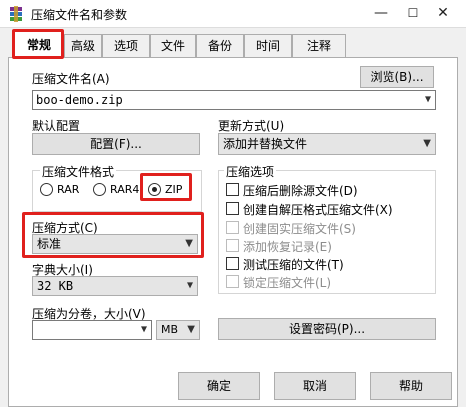 Image resolution: width=466 pixels, height=407 pixels. I want to click on compression-method-highlight, so click(113, 235).